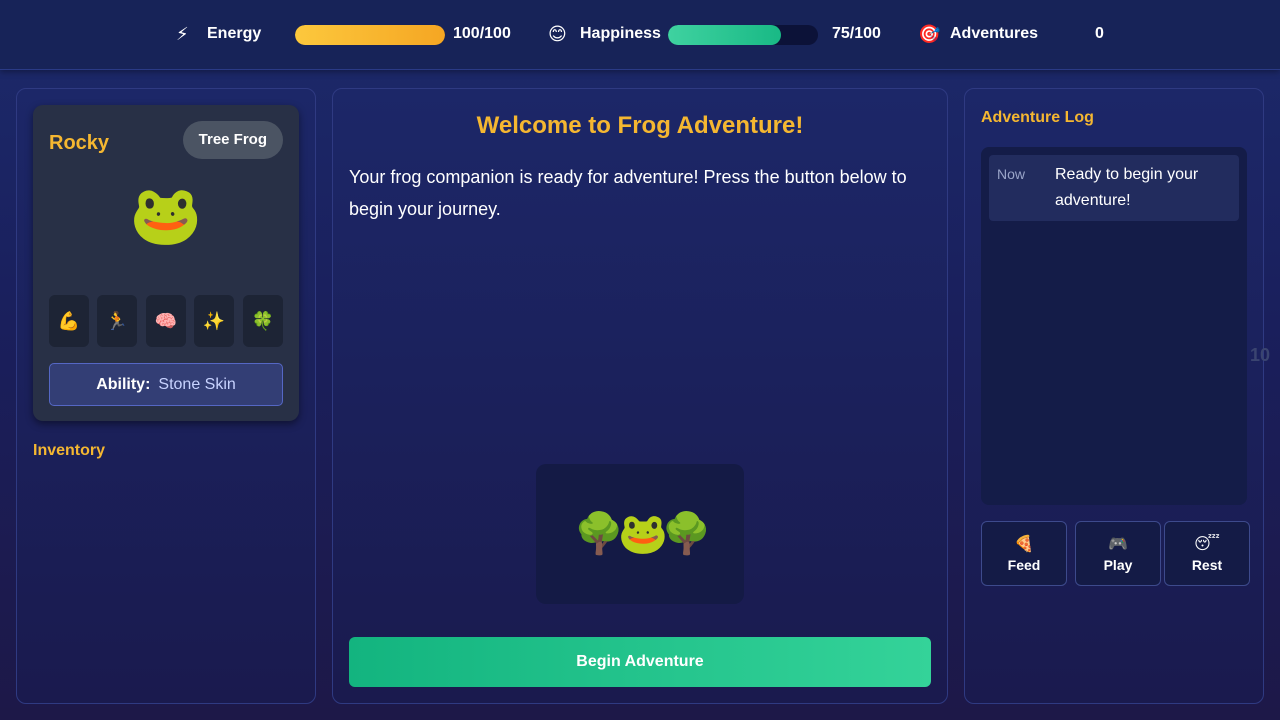 The image size is (1280, 720). What do you see at coordinates (1037, 117) in the screenshot?
I see `adventure-log-title: Adventure Log` at bounding box center [1037, 117].